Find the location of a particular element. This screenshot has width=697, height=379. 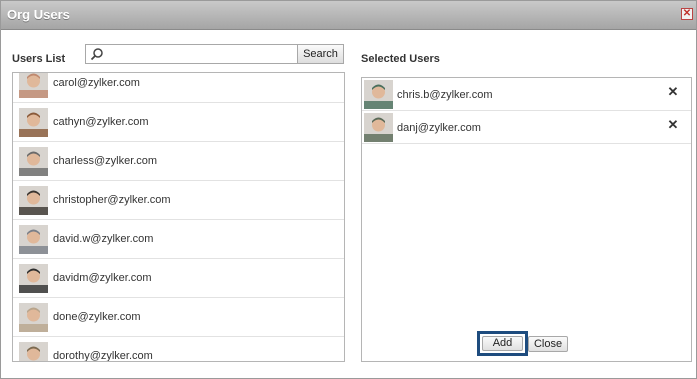

dialog-titlebar: Org Users ✕ is located at coordinates (348, 15).